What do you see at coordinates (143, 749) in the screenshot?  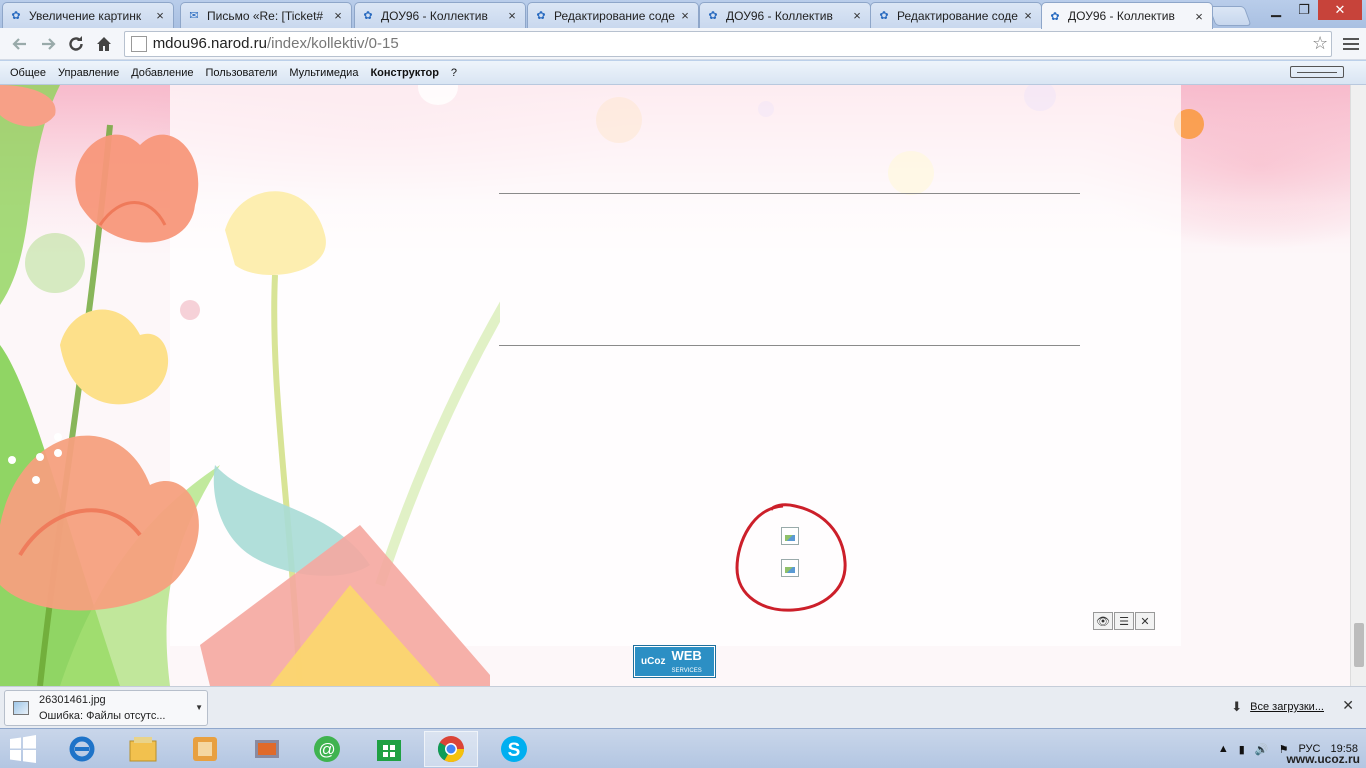 I see `file-explorer-taskbar-icon` at bounding box center [143, 749].